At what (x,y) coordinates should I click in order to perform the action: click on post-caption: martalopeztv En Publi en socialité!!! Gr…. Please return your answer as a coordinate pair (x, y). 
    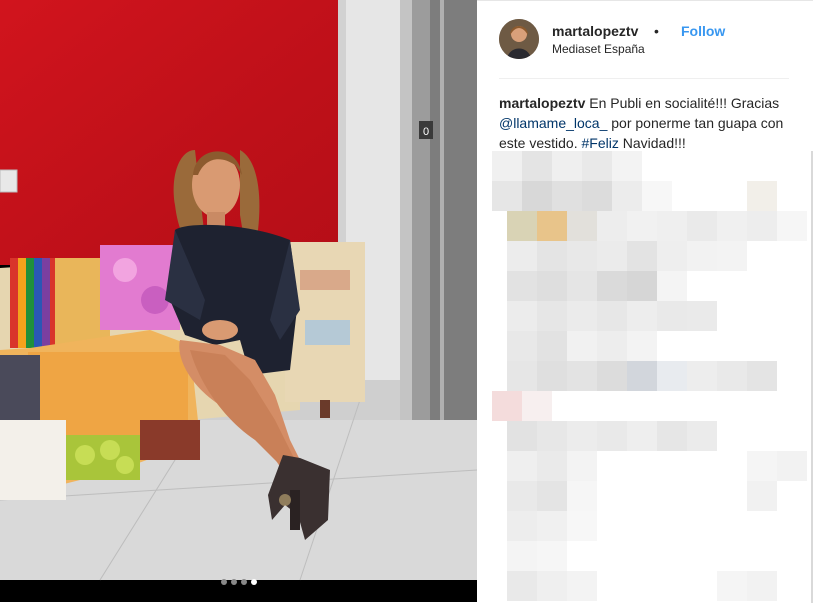
    Looking at the image, I should click on (645, 123).